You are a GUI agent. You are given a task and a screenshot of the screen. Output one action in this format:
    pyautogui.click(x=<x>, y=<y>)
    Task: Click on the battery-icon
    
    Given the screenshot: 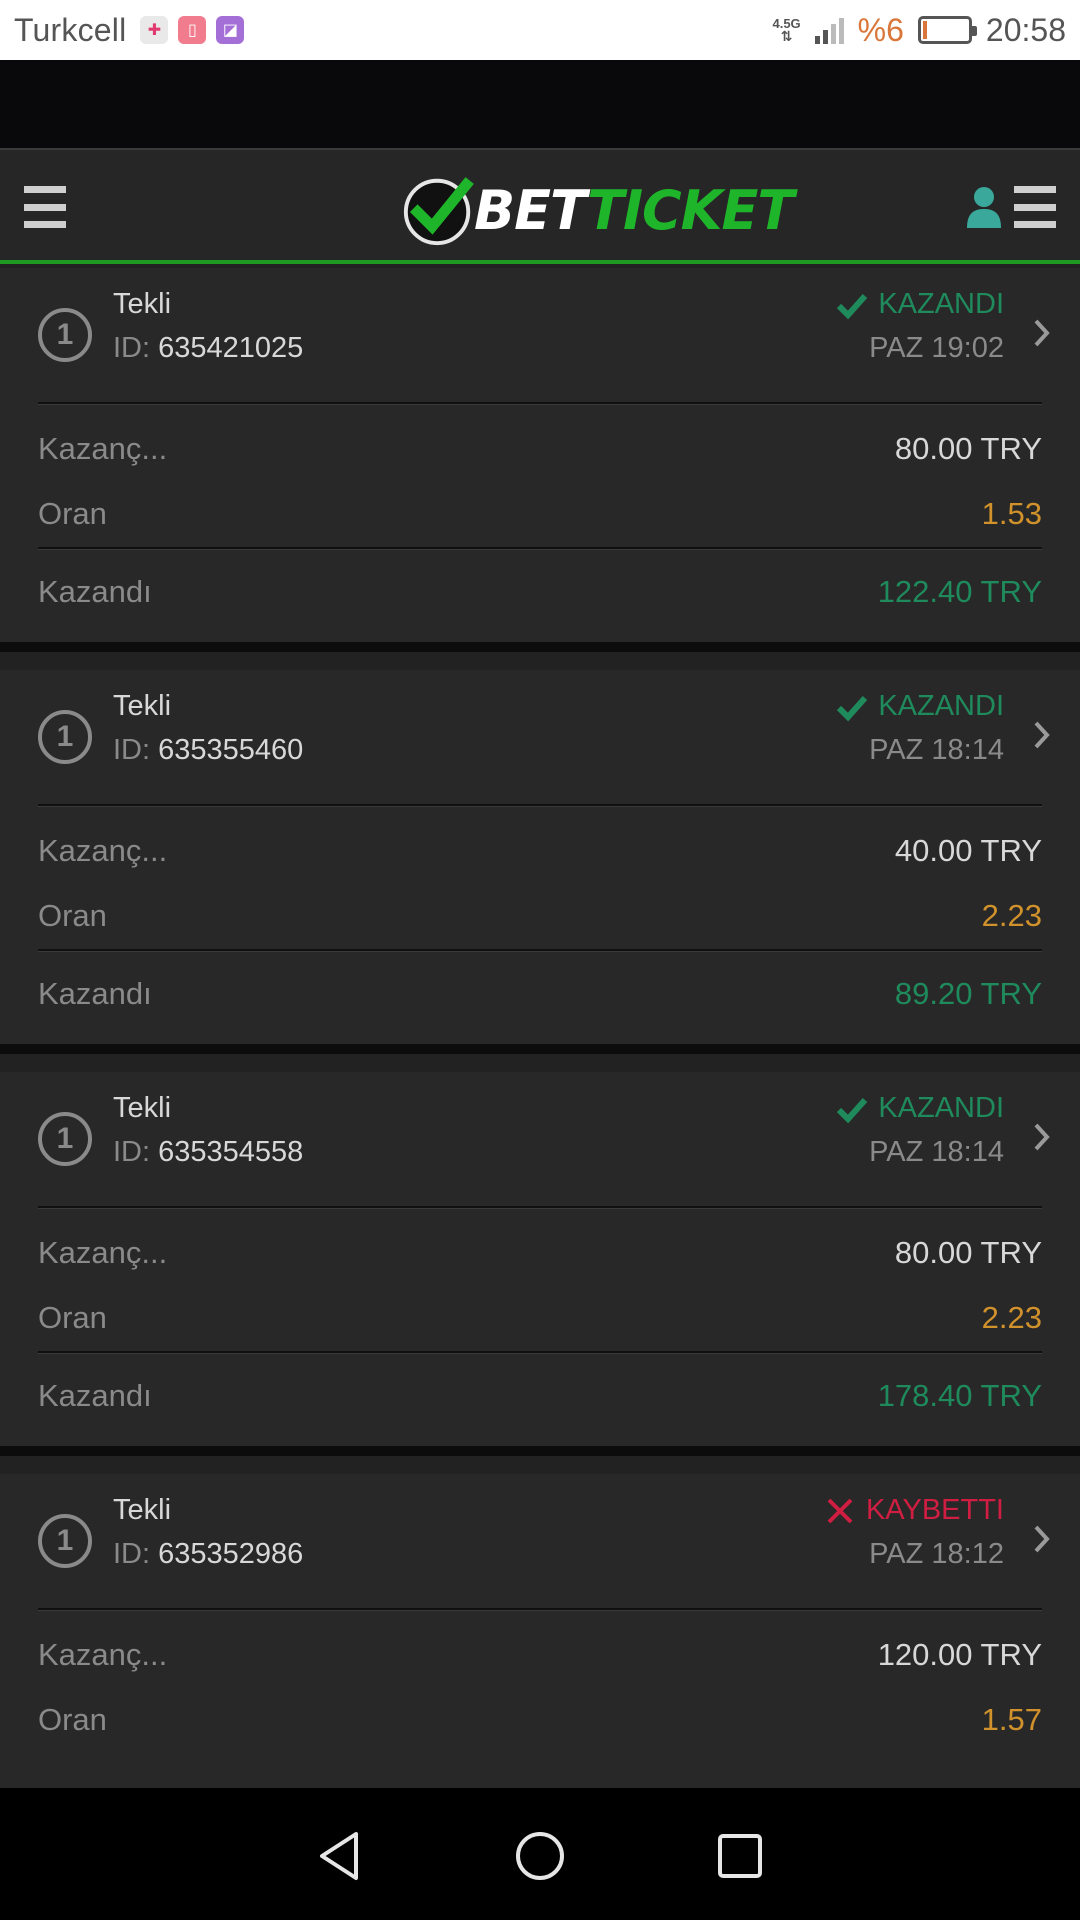 What is the action you would take?
    pyautogui.click(x=947, y=30)
    